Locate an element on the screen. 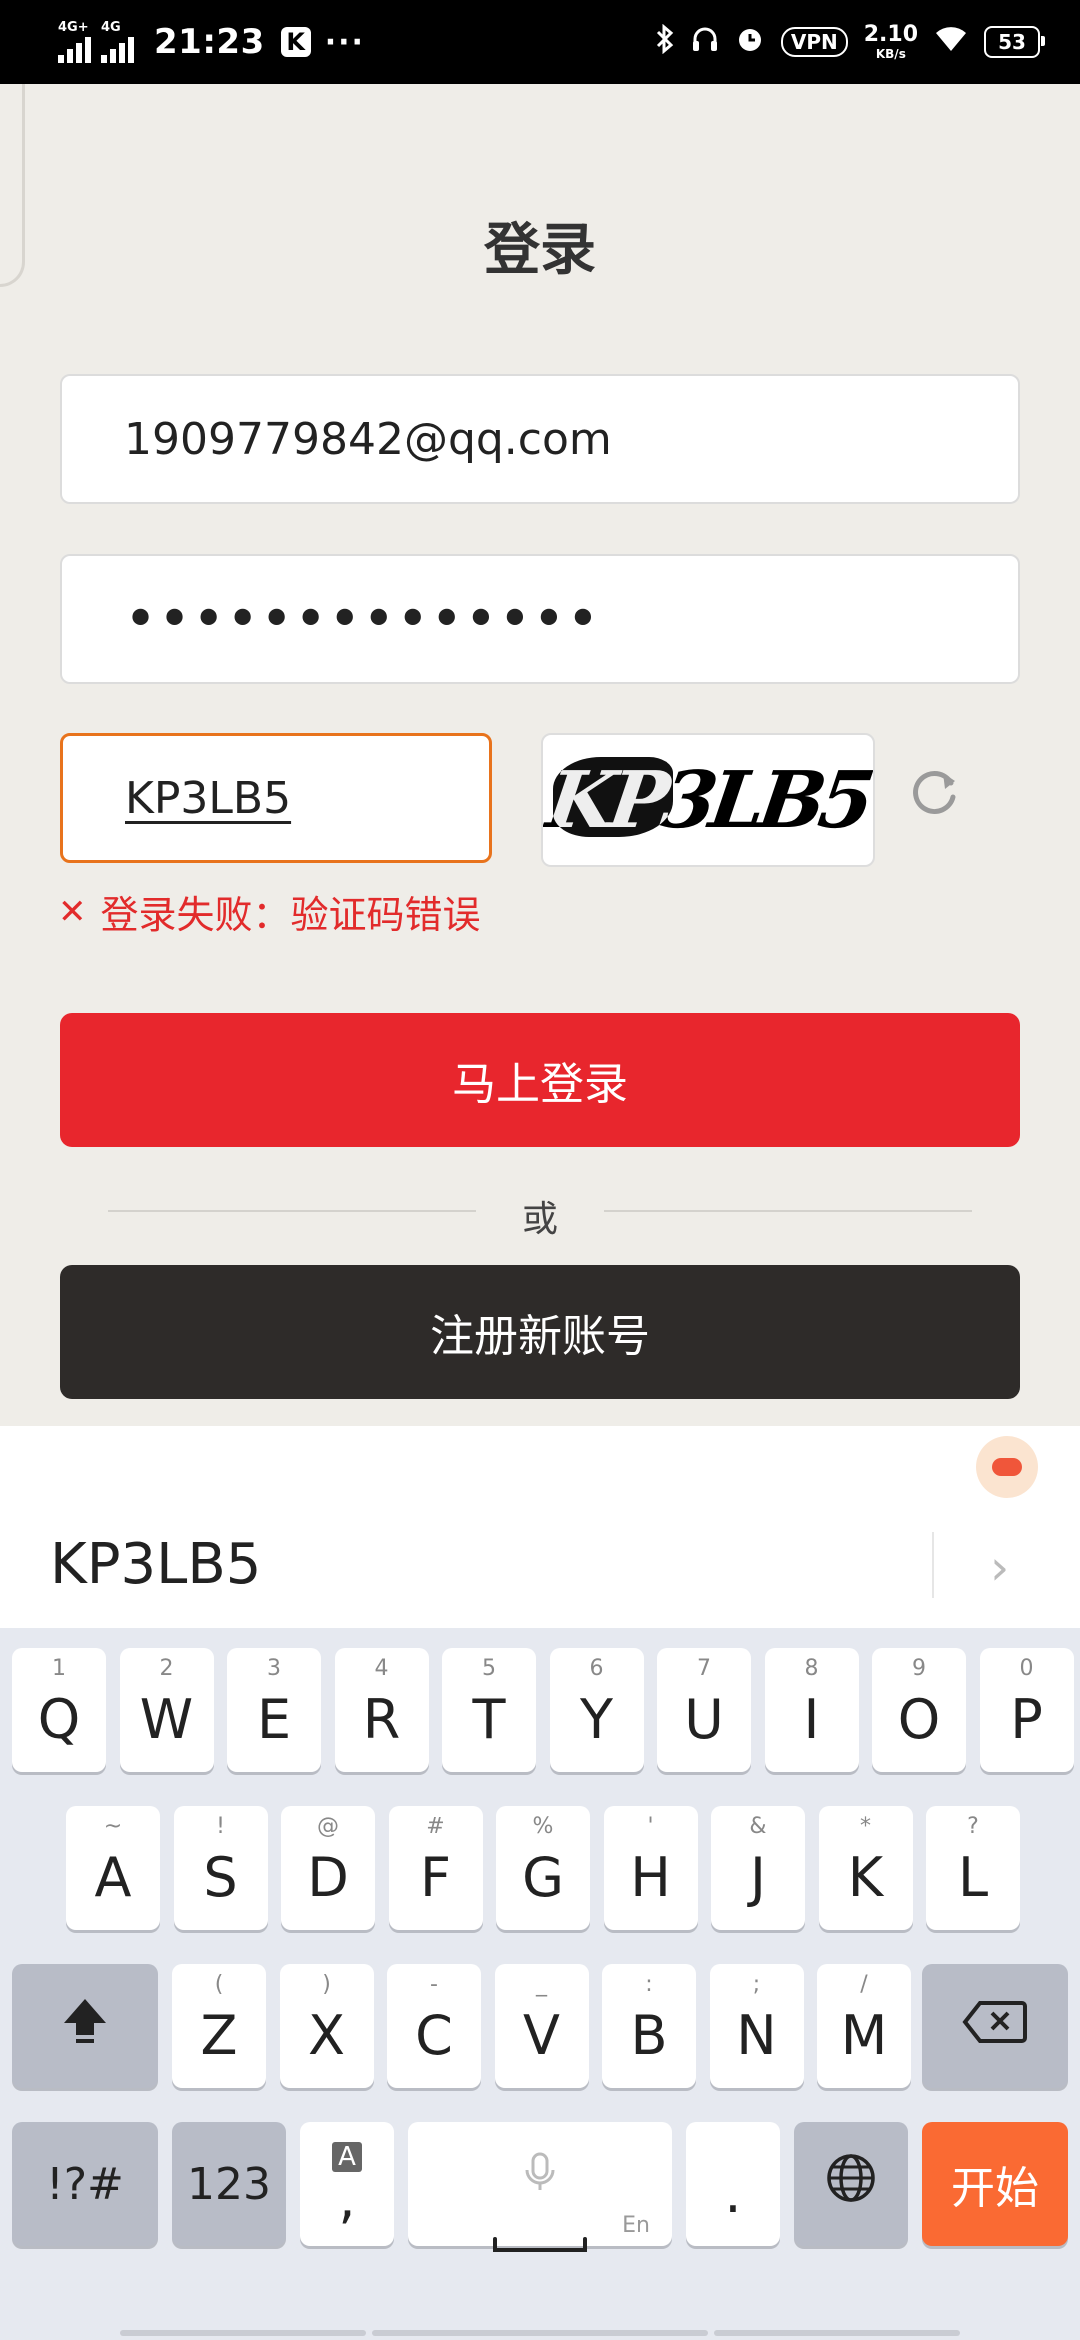 This screenshot has height=2340, width=1080. chevron-right-icon: › is located at coordinates (999, 1568).